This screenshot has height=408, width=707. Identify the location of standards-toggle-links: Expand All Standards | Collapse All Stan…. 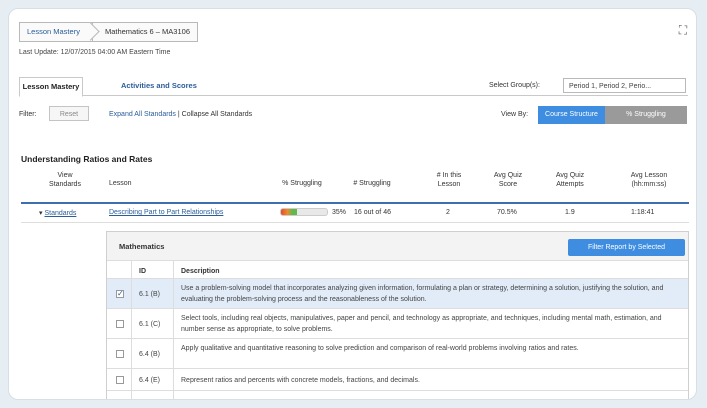
(180, 114).